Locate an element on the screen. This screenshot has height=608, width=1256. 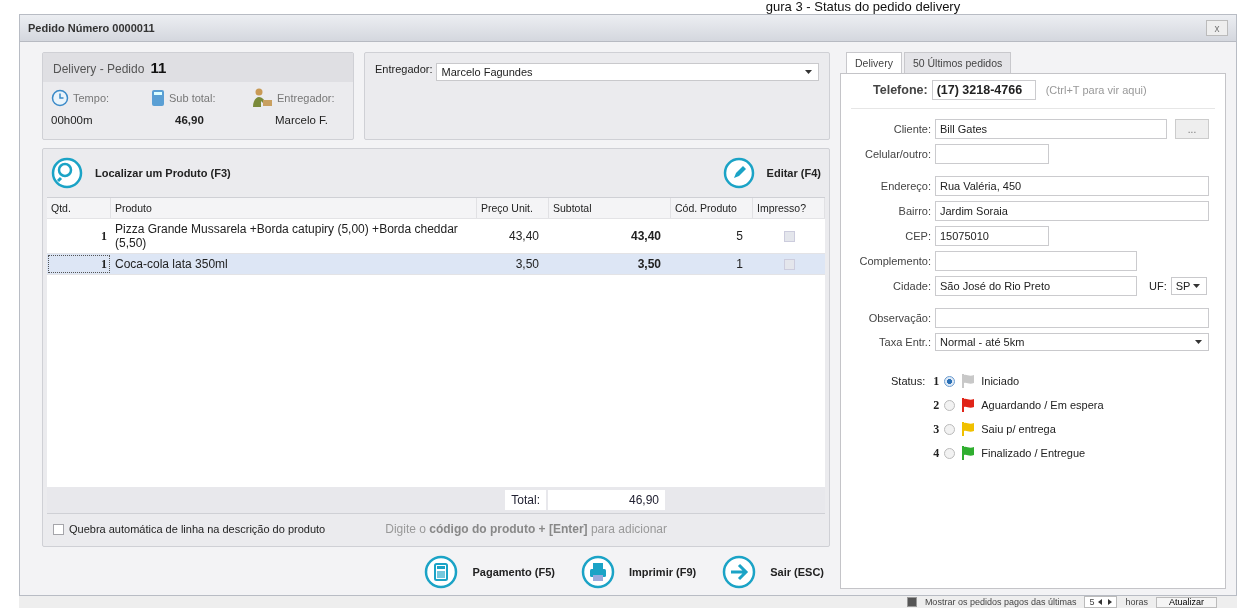
search-icon is located at coordinates (67, 173).